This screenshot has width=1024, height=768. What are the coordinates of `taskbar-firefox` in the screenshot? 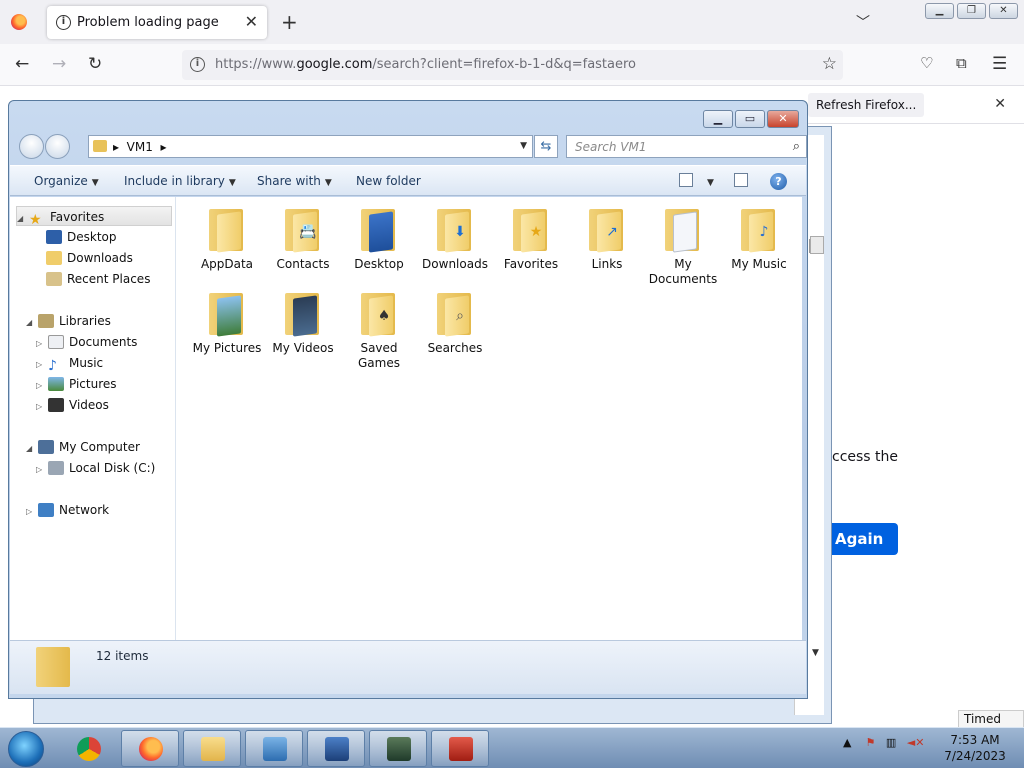 It's located at (150, 748).